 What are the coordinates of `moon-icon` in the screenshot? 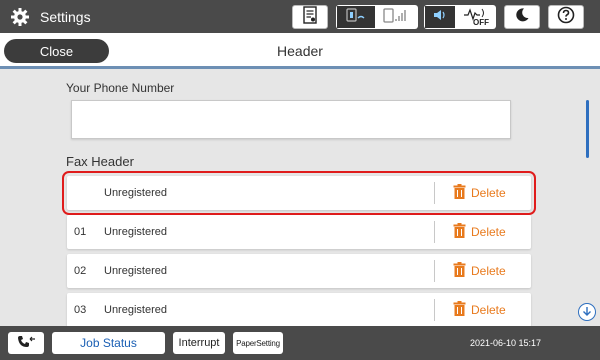 It's located at (522, 17).